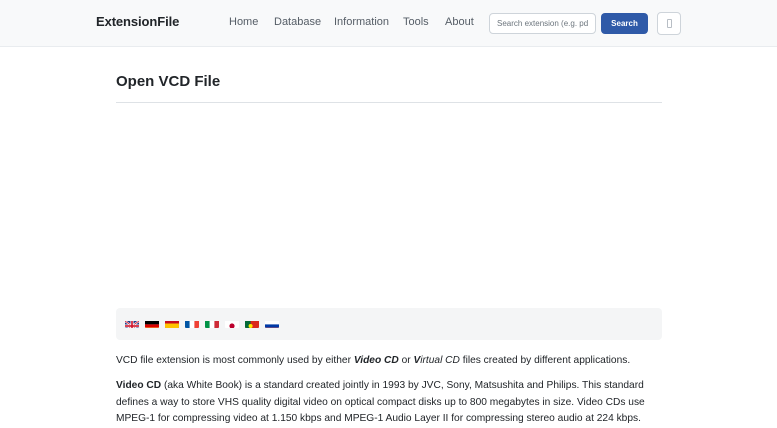 The width and height of the screenshot is (777, 428). What do you see at coordinates (252, 323) in the screenshot?
I see `flag-portugal-icon` at bounding box center [252, 323].